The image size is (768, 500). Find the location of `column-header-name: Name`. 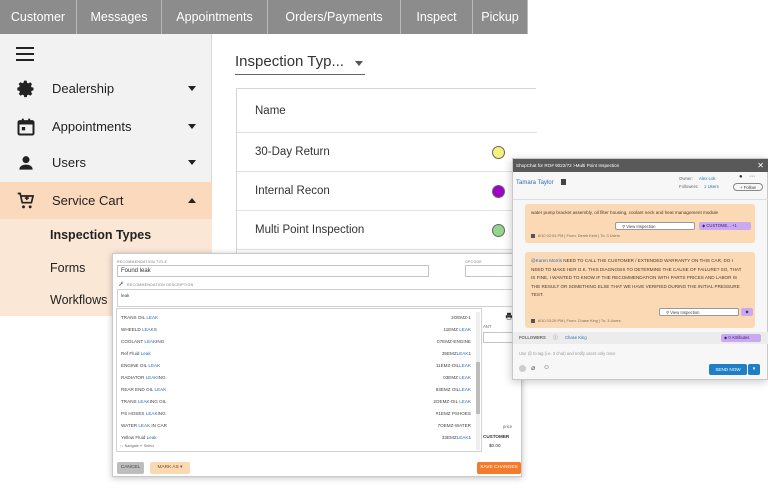

column-header-name: Name is located at coordinates (270, 110).